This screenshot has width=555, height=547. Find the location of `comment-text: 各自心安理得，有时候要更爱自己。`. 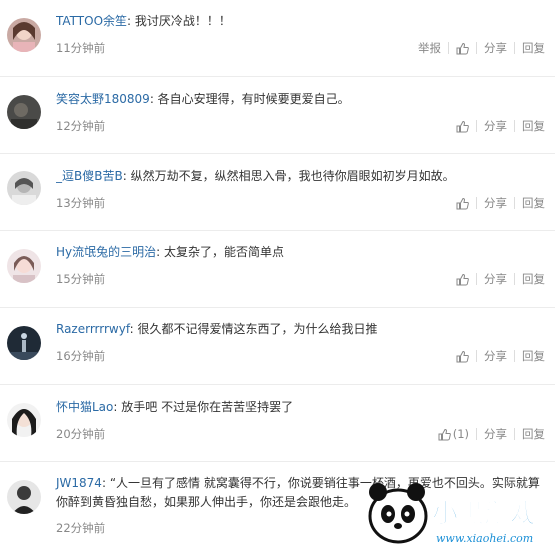

comment-text: 各自心安理得，有时候要更爱自己。 is located at coordinates (253, 99).